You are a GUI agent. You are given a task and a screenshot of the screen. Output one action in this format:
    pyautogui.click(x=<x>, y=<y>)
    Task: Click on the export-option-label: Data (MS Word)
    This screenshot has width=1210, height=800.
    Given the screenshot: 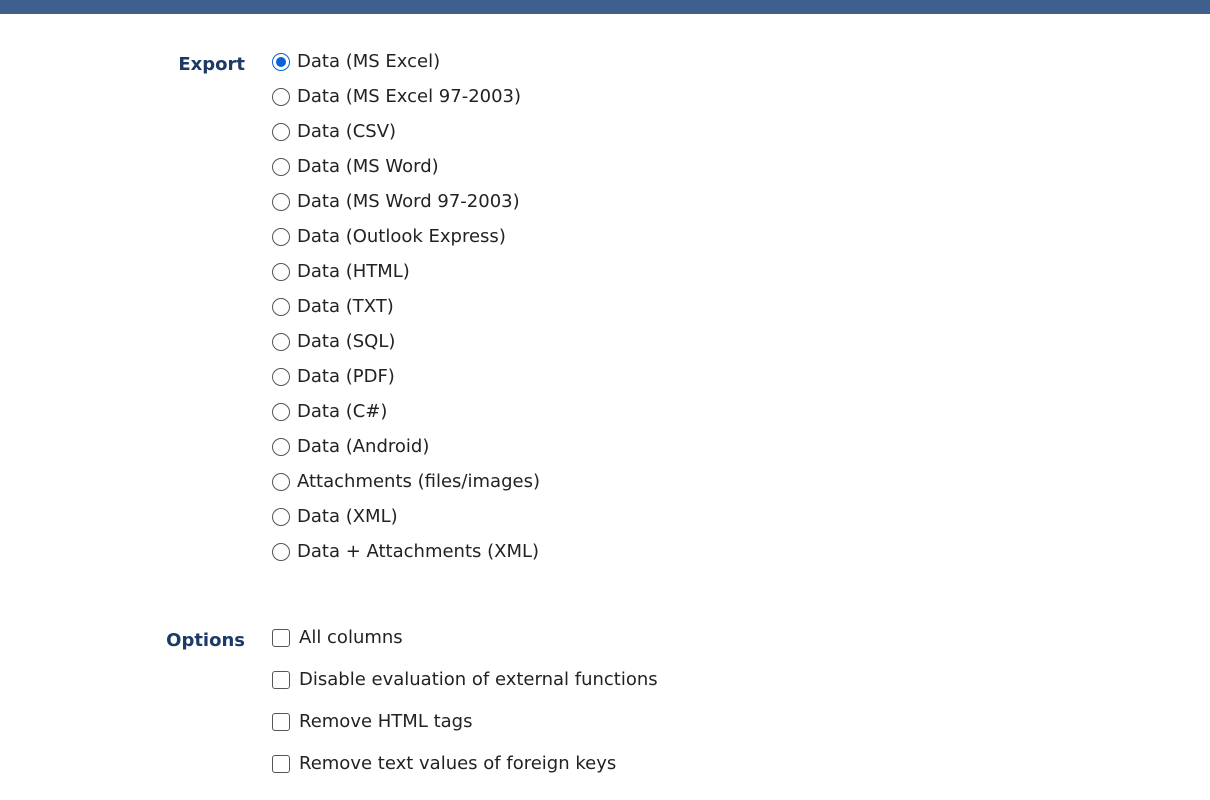 What is the action you would take?
    pyautogui.click(x=368, y=166)
    